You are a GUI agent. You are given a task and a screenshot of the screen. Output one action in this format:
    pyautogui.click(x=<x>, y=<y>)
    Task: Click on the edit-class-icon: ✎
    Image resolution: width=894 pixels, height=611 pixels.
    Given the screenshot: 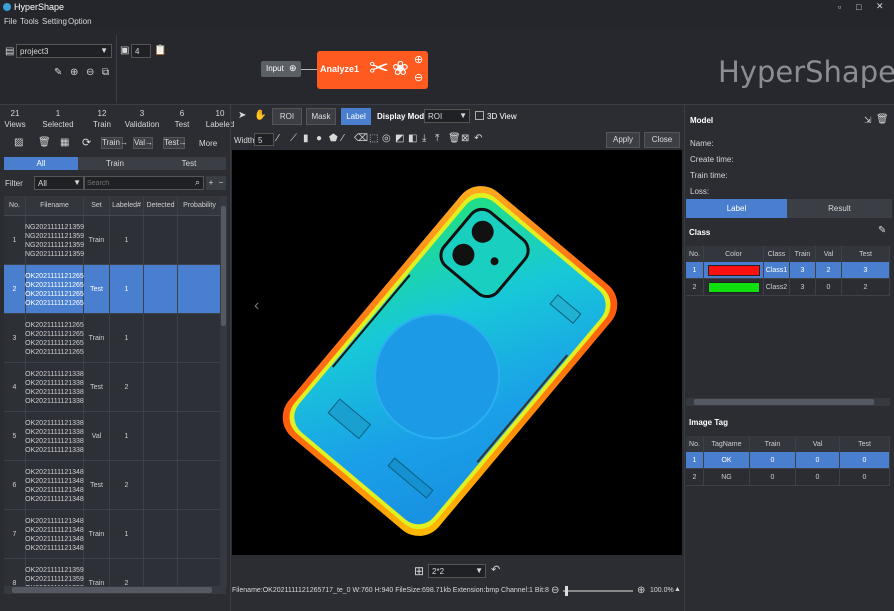 What is the action you would take?
    pyautogui.click(x=882, y=230)
    